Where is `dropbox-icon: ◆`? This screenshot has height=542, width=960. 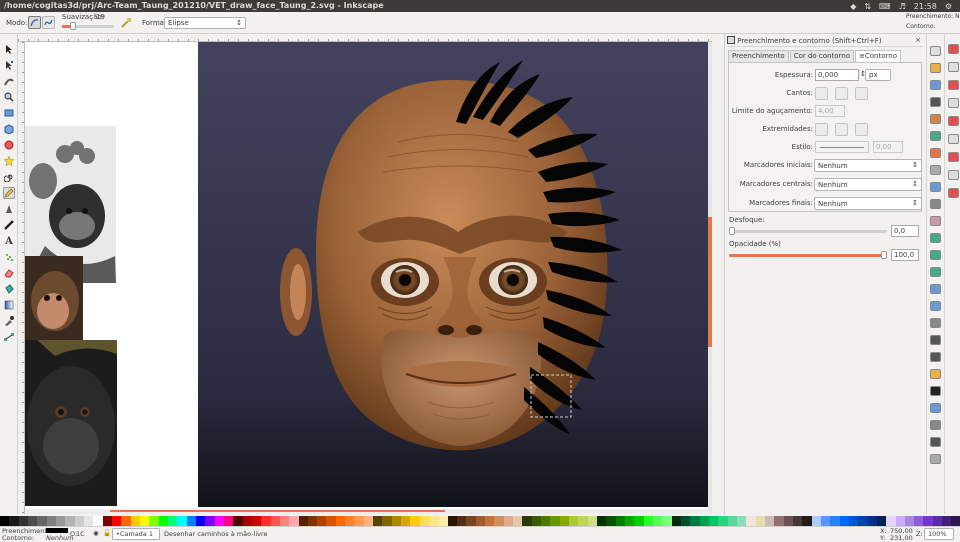
dropbox-icon: ◆ is located at coordinates (853, 6).